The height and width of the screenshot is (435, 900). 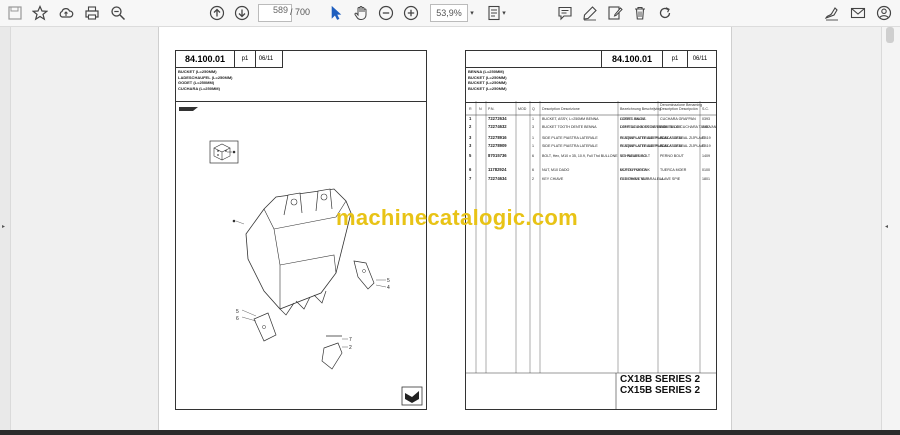 What do you see at coordinates (706, 170) in the screenshot?
I see `table-cell: 0100` at bounding box center [706, 170].